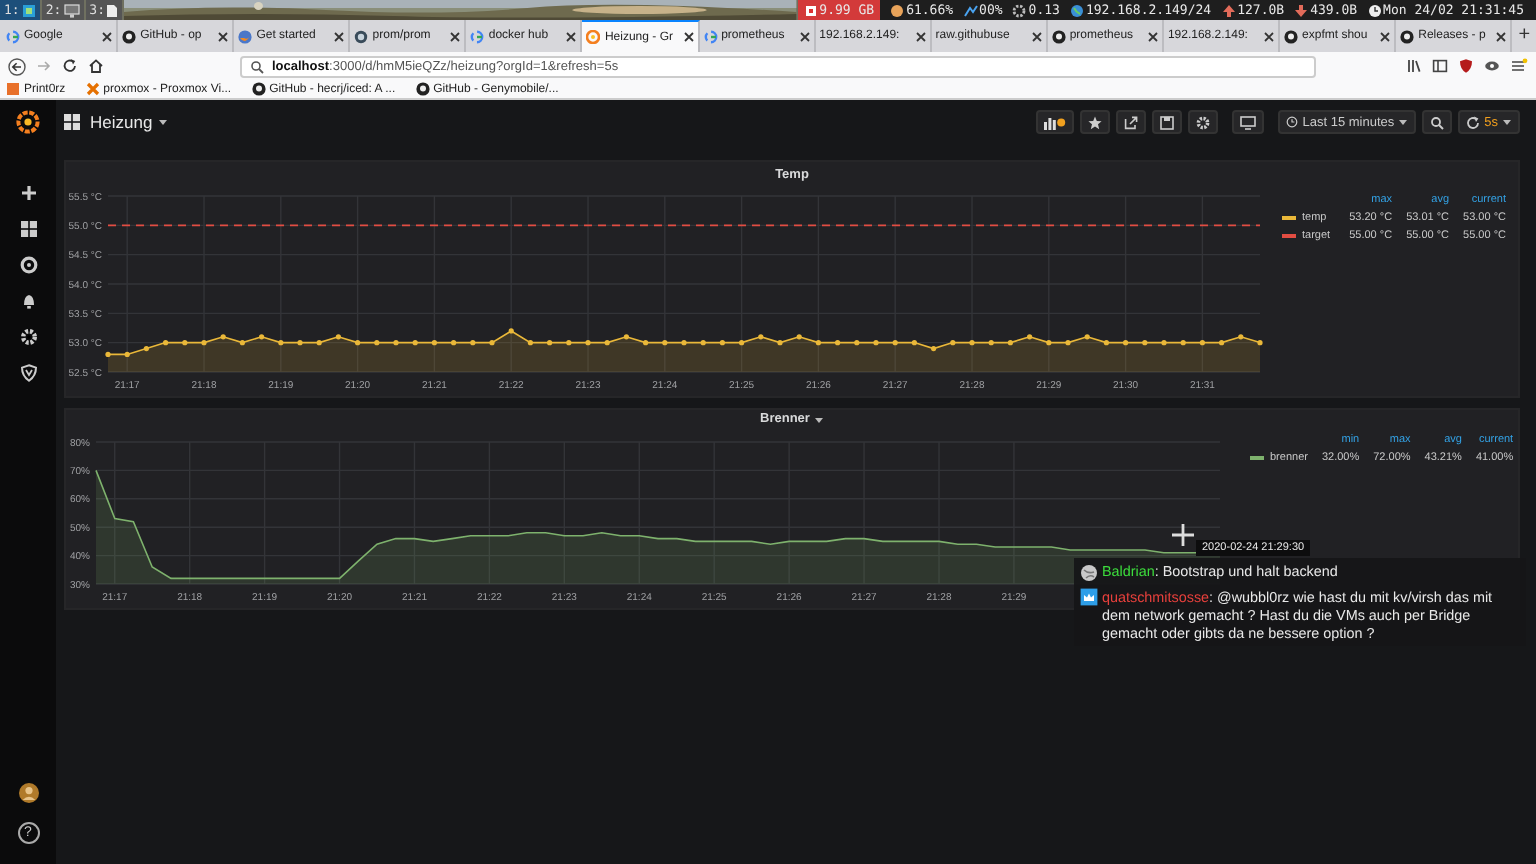  I want to click on zoom-out-button, so click(1437, 122).